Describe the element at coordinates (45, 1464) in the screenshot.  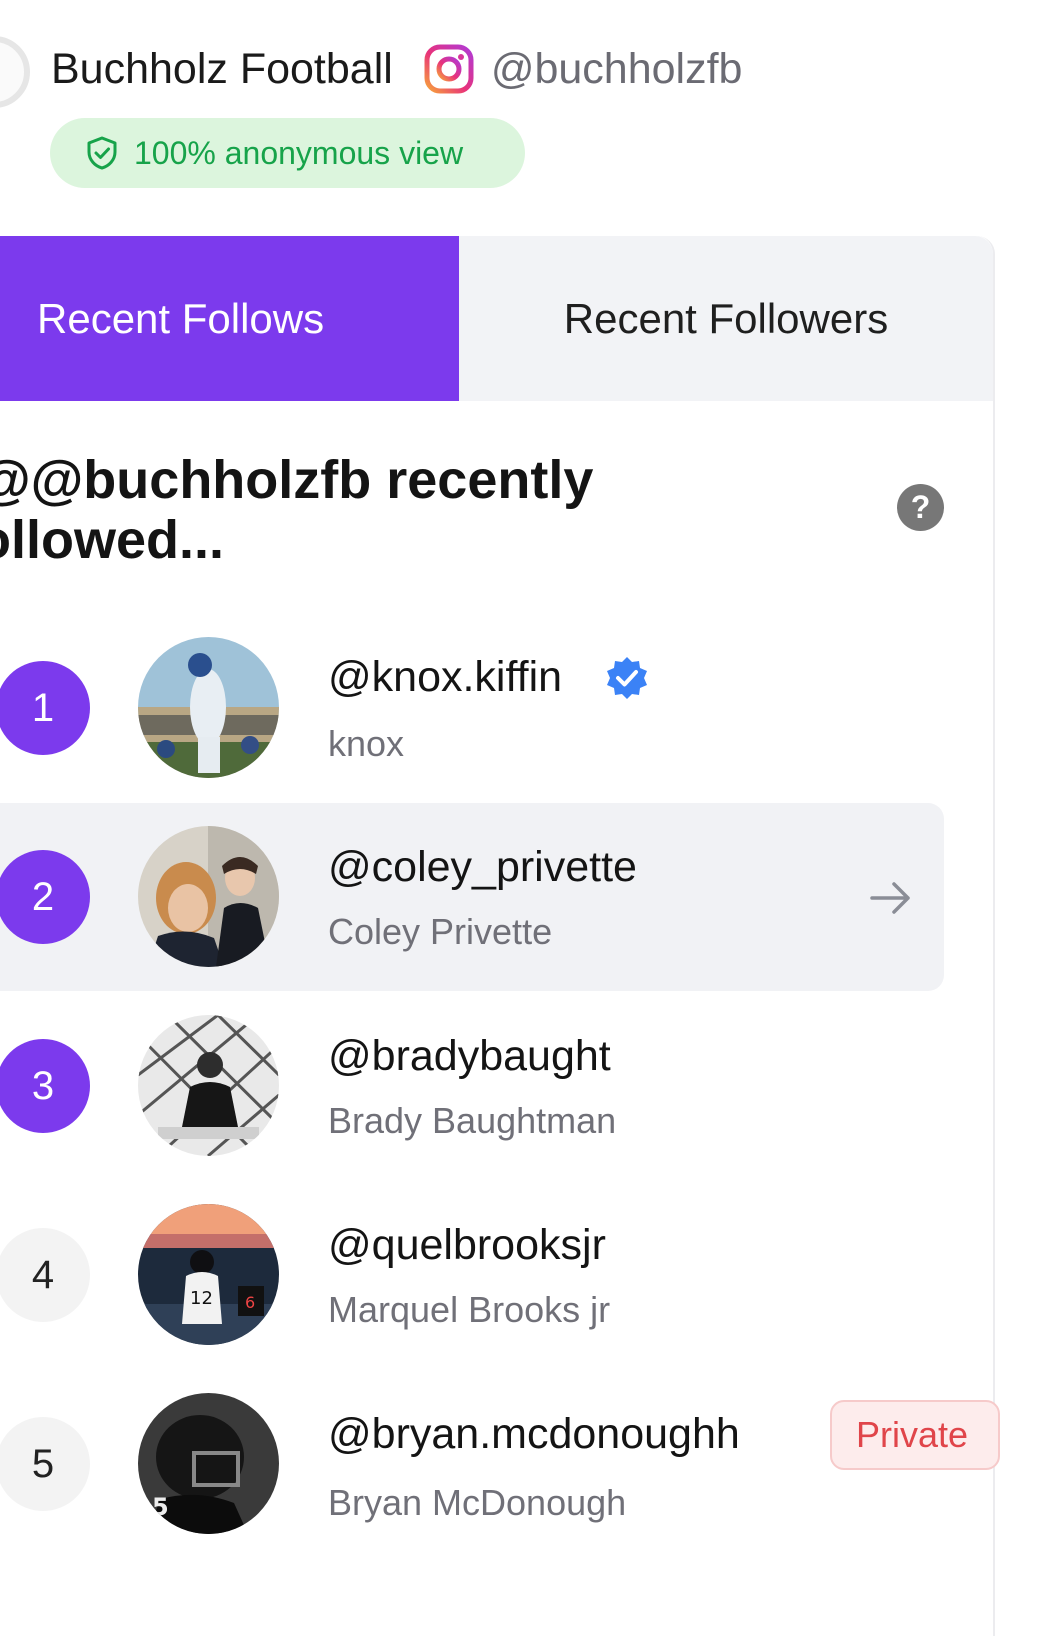
I see `rank-badge: 5` at that location.